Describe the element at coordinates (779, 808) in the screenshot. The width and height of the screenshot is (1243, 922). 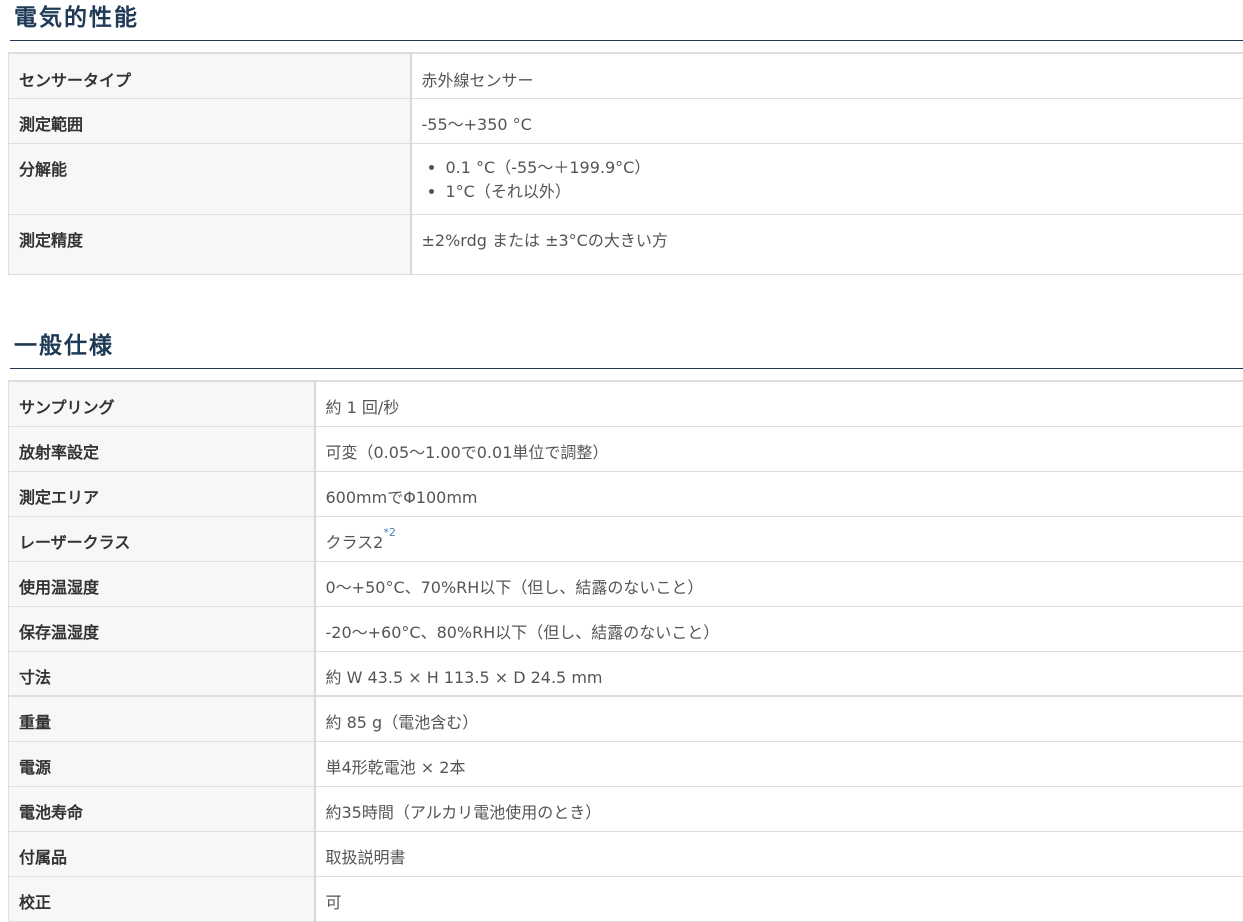
I see `spec-value: 約35時間（アルカリ電池使用のとき）` at that location.